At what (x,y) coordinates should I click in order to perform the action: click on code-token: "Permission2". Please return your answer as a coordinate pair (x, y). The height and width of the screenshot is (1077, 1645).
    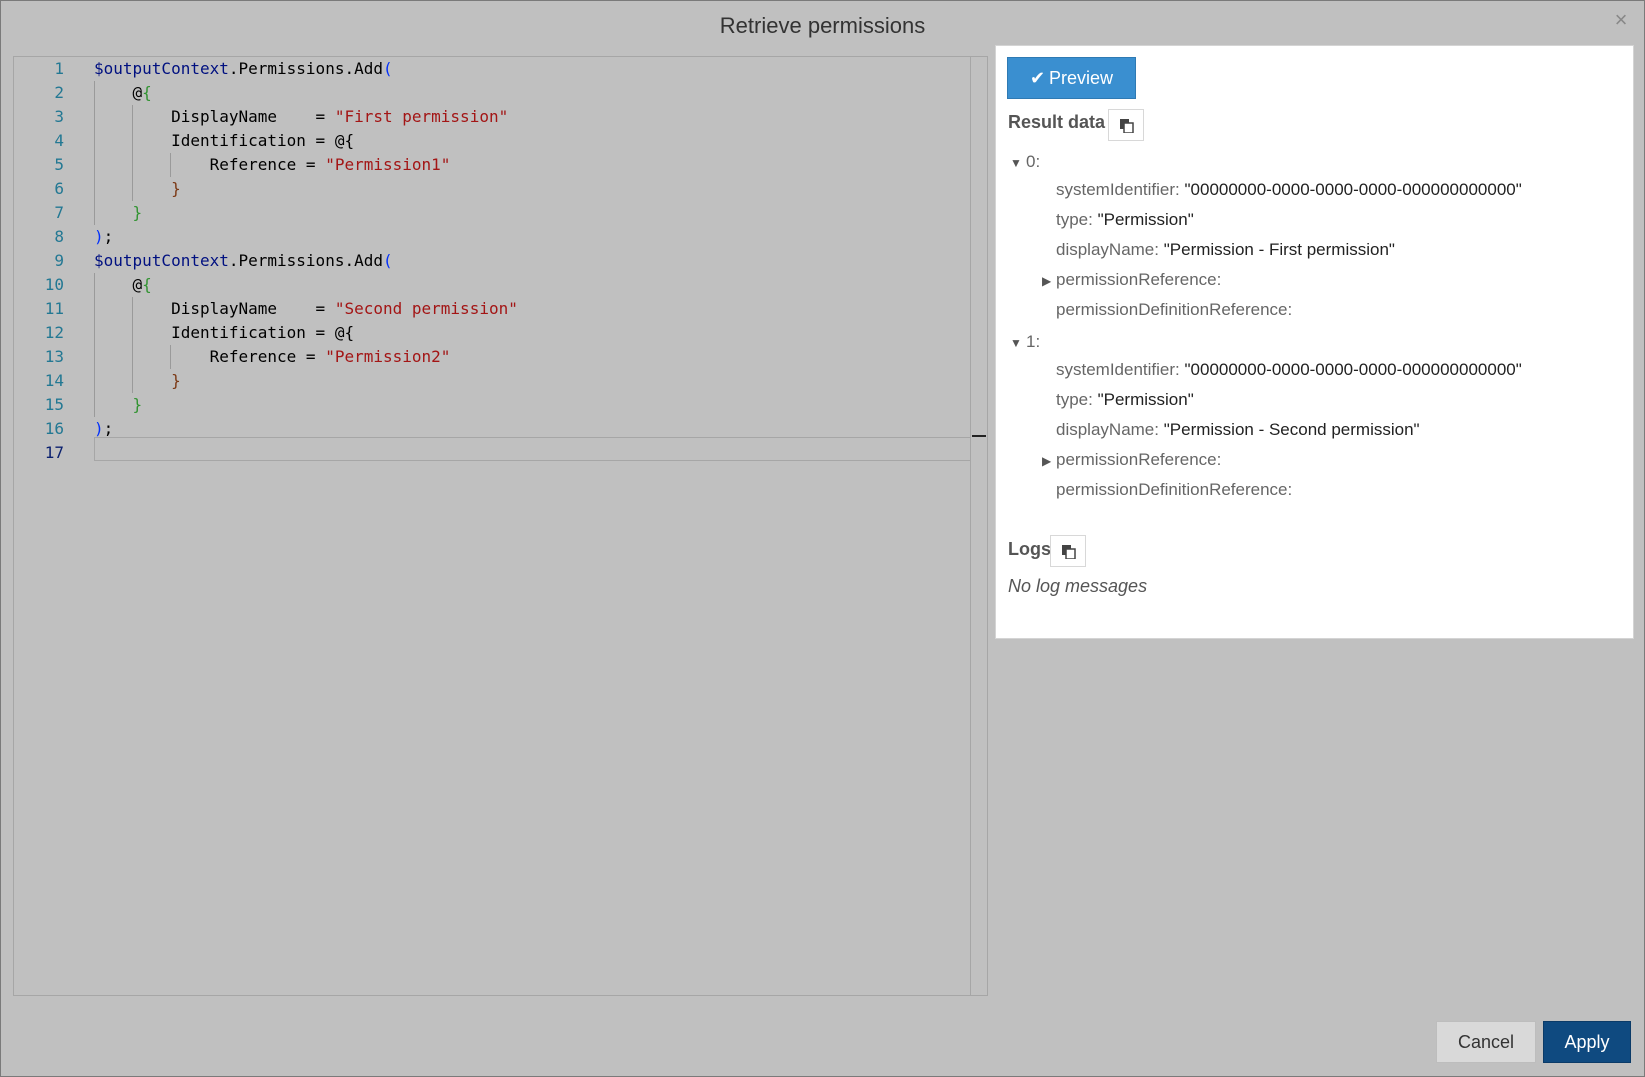
    Looking at the image, I should click on (388, 356).